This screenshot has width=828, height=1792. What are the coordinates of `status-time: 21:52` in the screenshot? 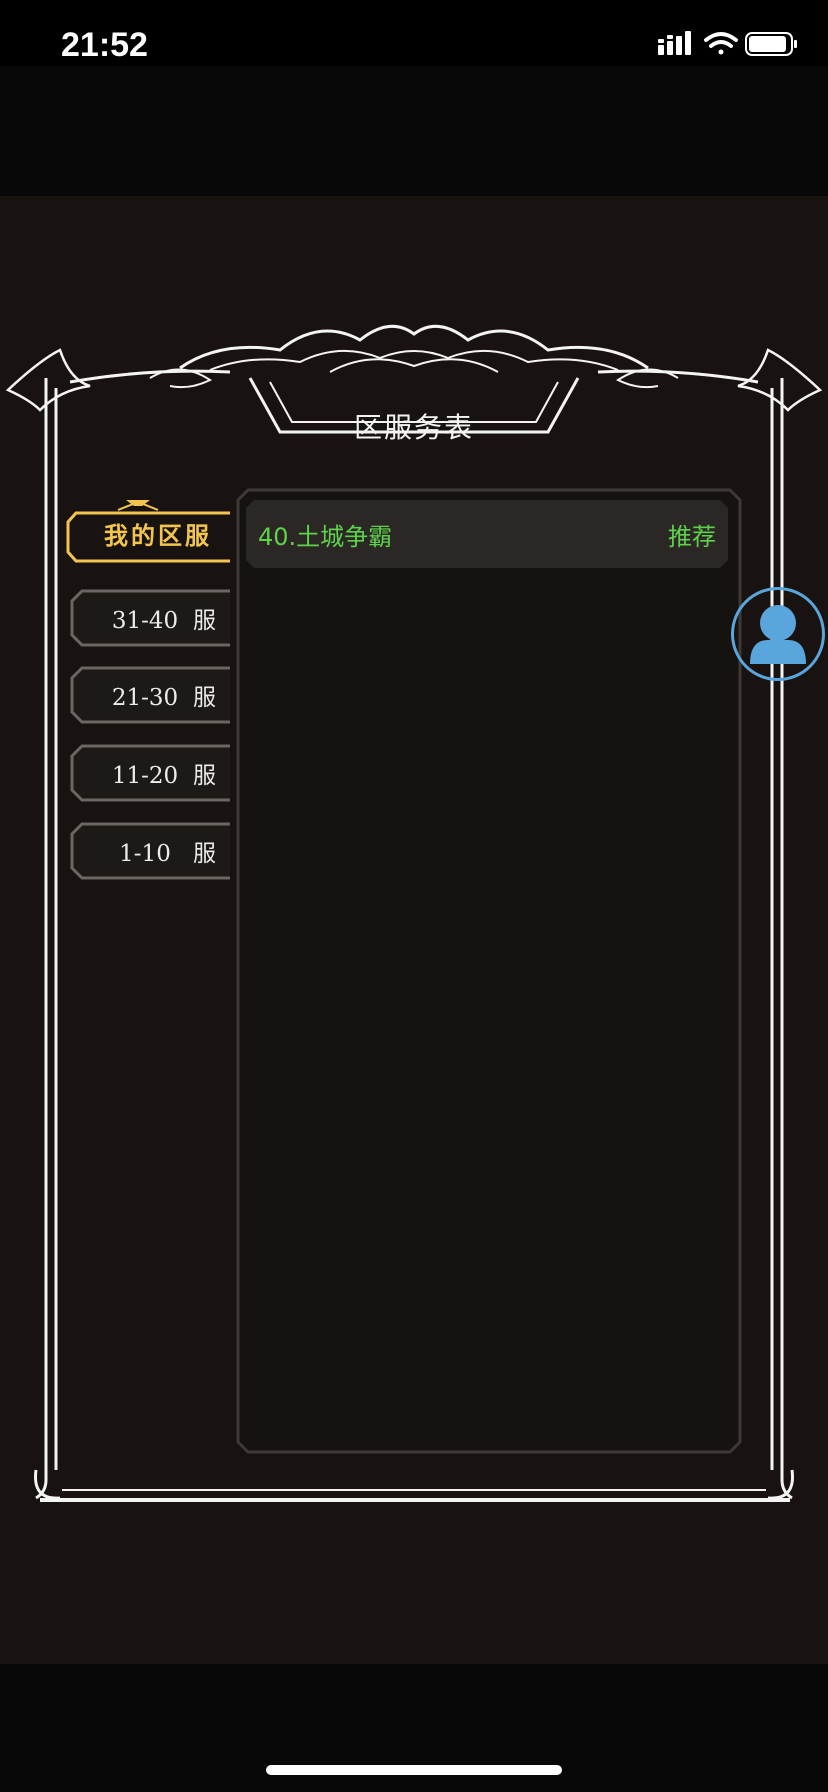 It's located at (104, 45).